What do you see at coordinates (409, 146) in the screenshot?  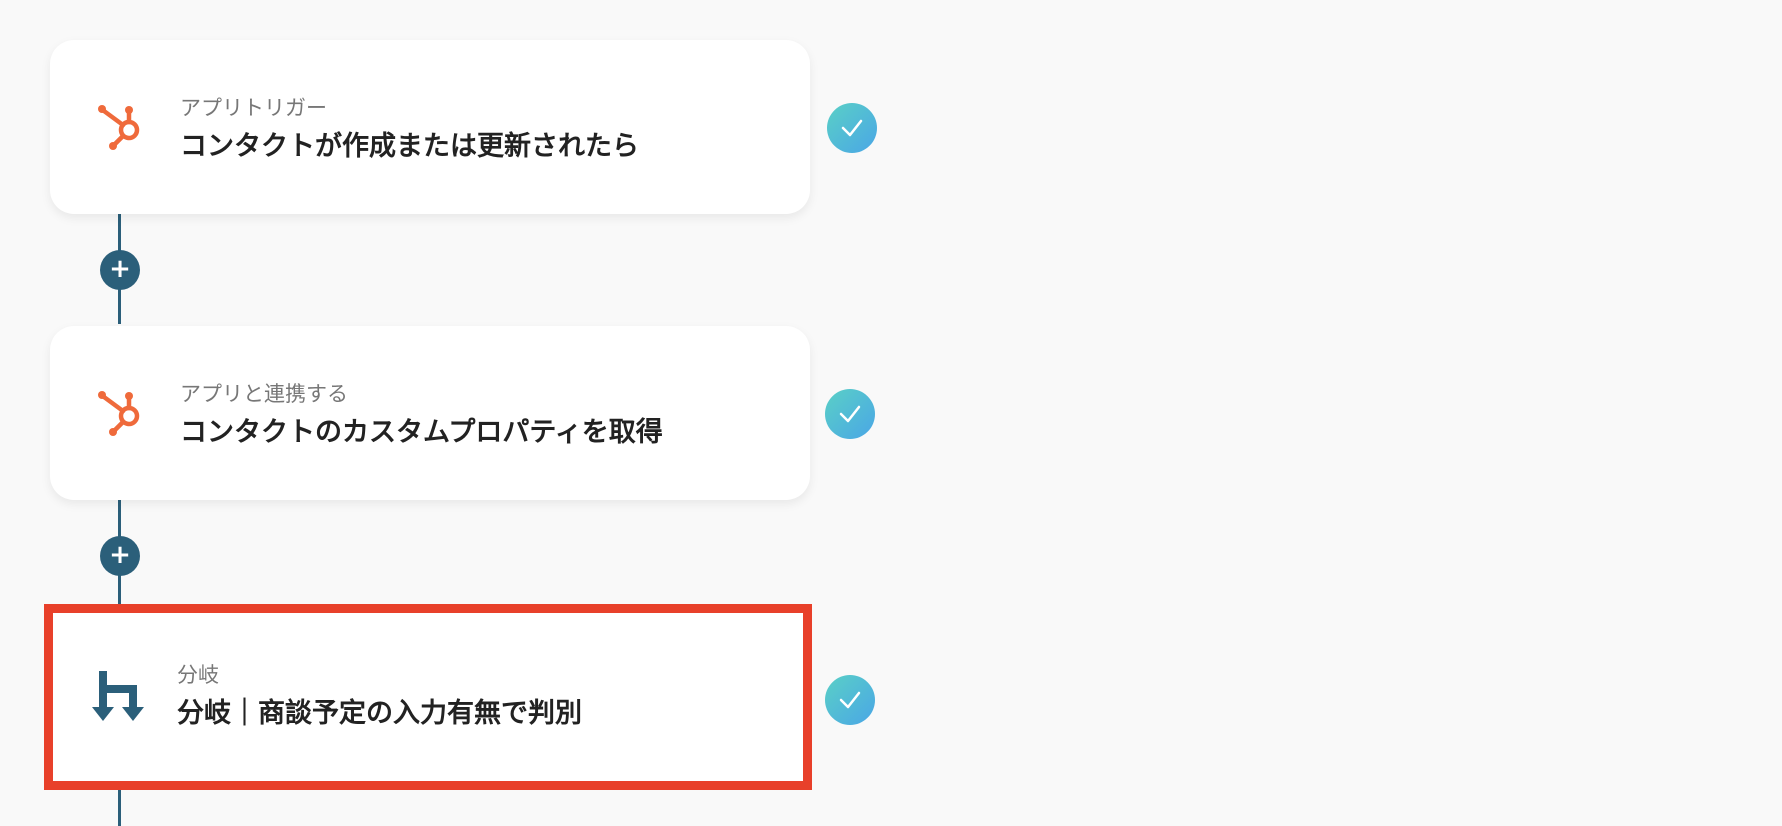 I see `step-title: コンタクトが作成または更新されたら` at bounding box center [409, 146].